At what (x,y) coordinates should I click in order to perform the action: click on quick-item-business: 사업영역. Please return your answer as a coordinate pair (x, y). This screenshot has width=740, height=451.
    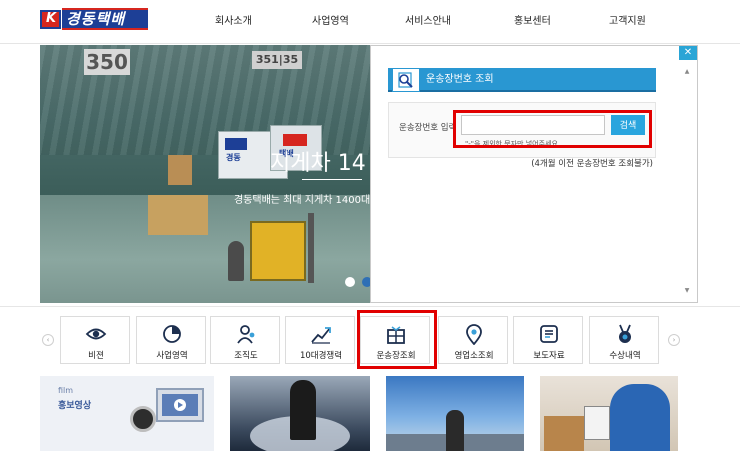
    Looking at the image, I should click on (171, 340).